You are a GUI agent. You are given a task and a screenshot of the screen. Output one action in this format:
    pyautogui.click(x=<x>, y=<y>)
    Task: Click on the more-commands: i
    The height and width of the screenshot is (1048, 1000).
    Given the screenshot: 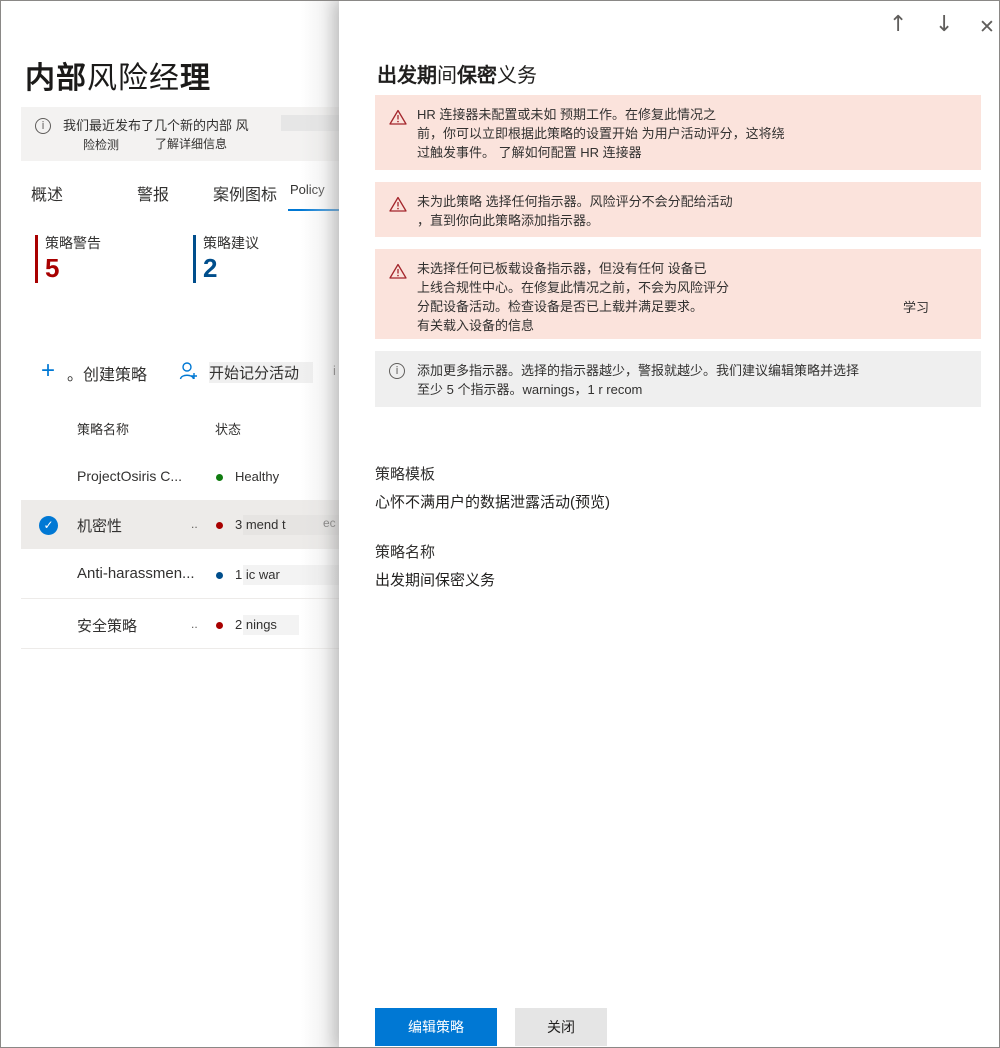 What is the action you would take?
    pyautogui.click(x=334, y=370)
    